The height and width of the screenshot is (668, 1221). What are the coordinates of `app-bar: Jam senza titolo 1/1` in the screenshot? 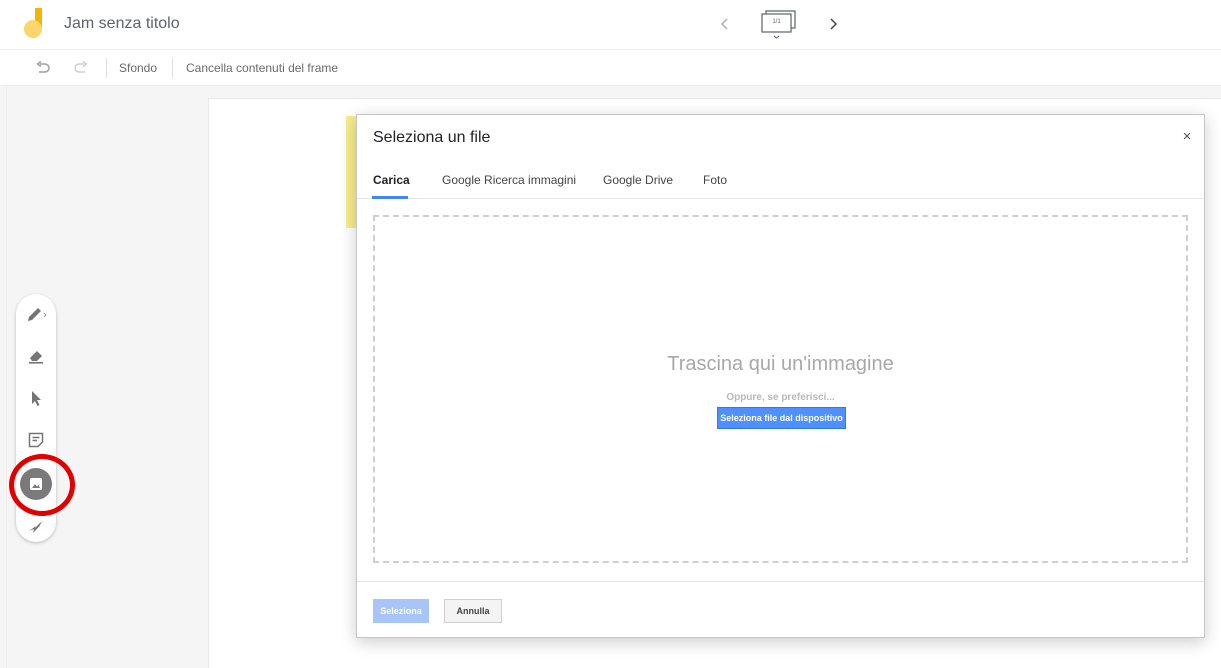 It's located at (610, 25).